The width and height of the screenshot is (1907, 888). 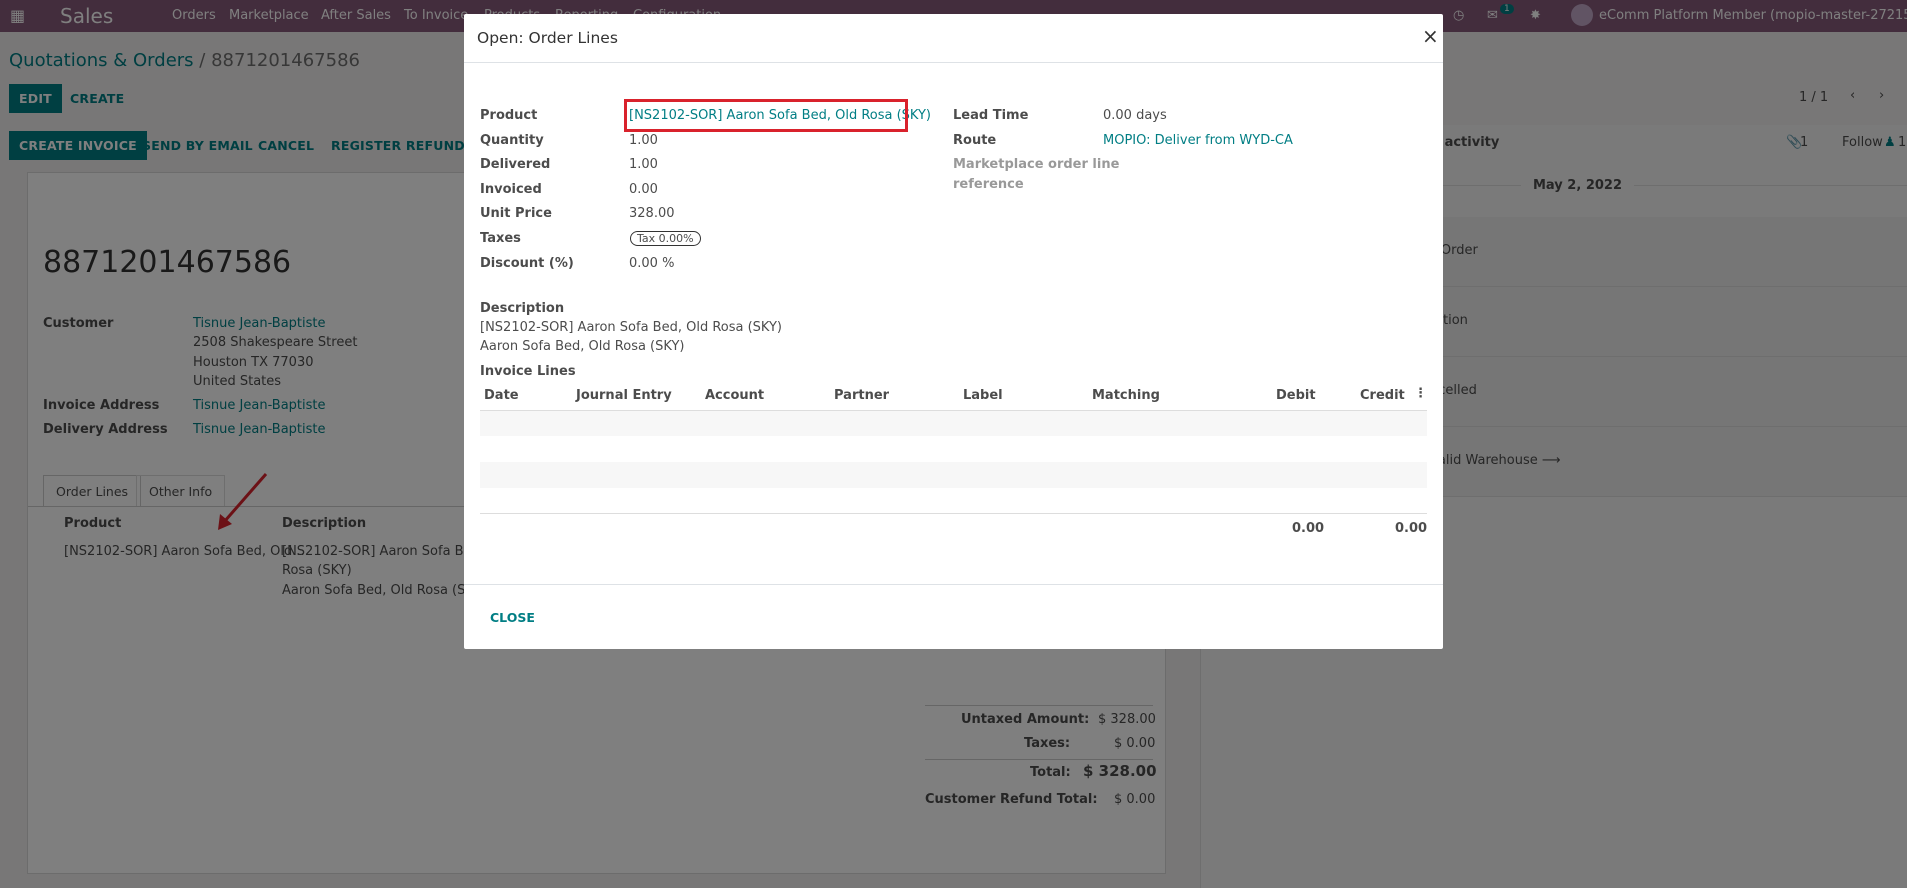 What do you see at coordinates (624, 395) in the screenshot?
I see `col-journal-entry: Journal Entry` at bounding box center [624, 395].